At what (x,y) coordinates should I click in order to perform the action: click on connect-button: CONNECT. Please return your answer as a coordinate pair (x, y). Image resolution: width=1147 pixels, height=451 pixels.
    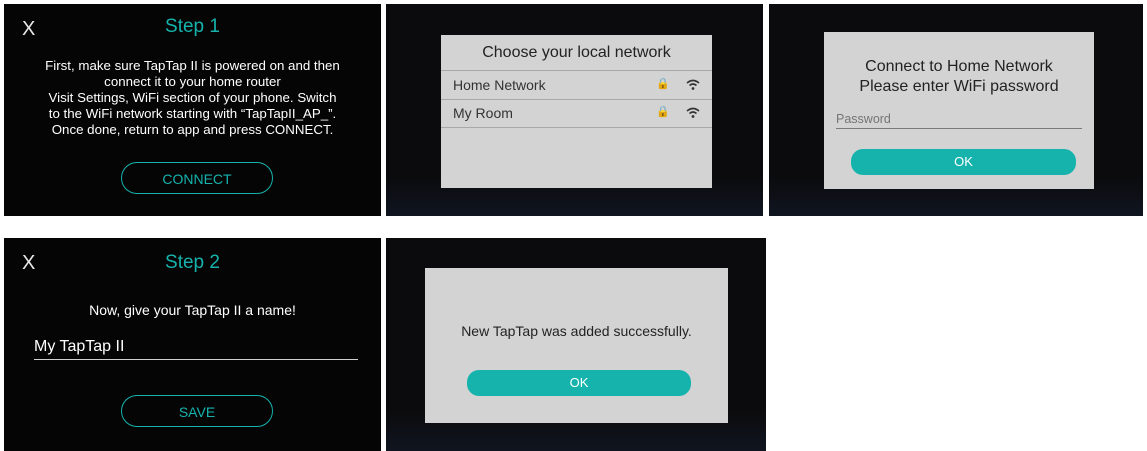
    Looking at the image, I should click on (197, 178).